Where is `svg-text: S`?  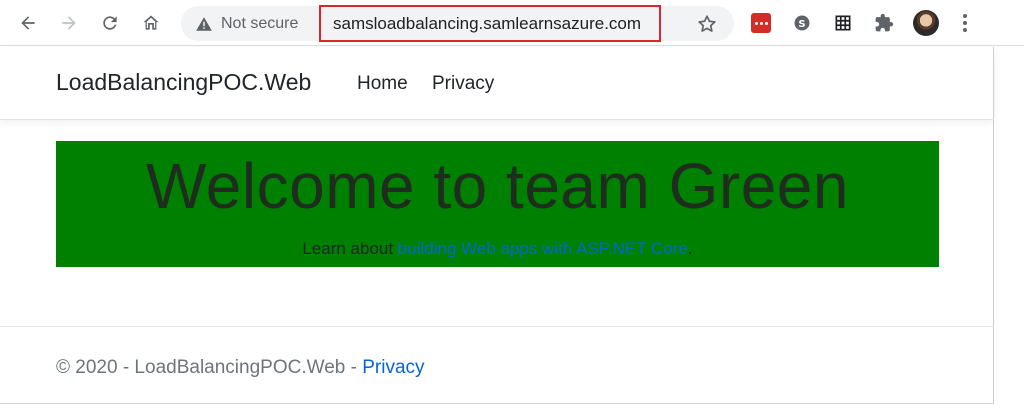
svg-text: S is located at coordinates (801, 24).